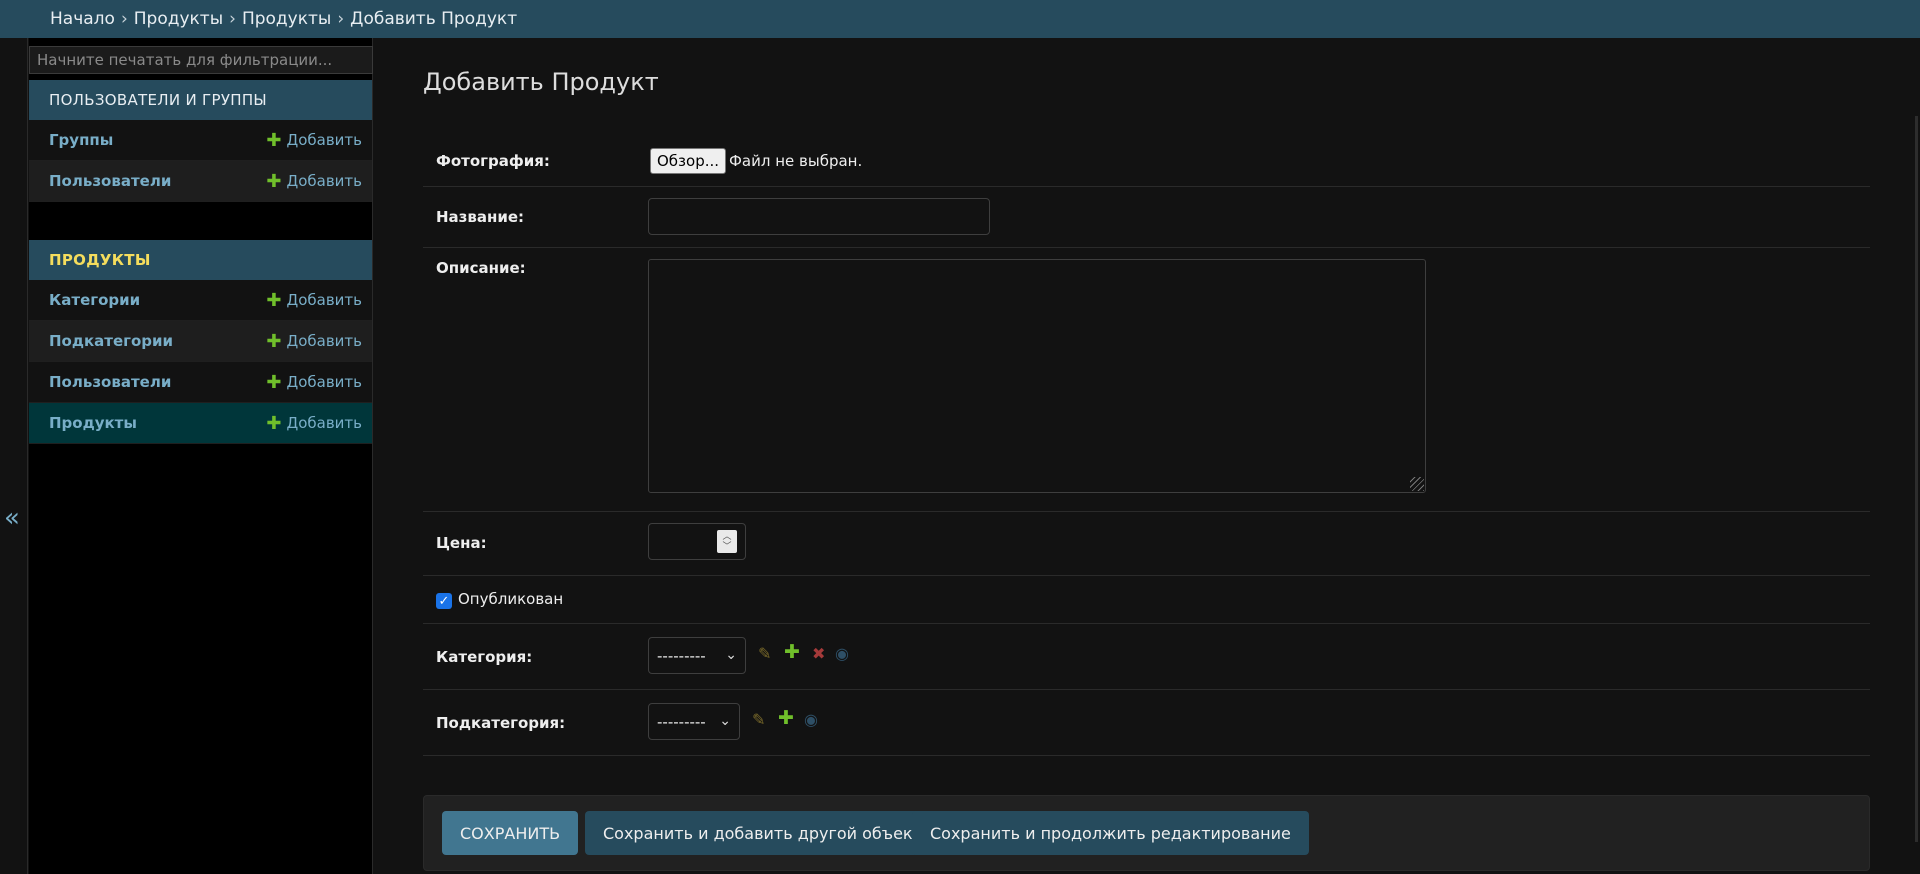  What do you see at coordinates (1916, 479) in the screenshot?
I see `scrollbar` at bounding box center [1916, 479].